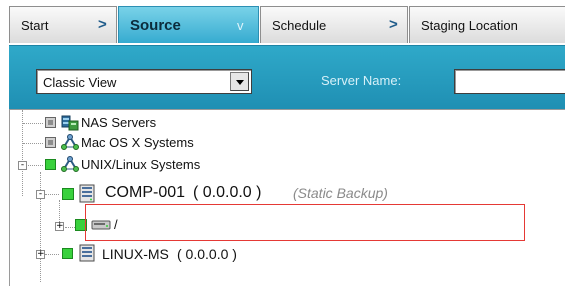 This screenshot has height=286, width=565. Describe the element at coordinates (137, 142) in the screenshot. I see `tree-node-label: Mac OS X Systems` at that location.